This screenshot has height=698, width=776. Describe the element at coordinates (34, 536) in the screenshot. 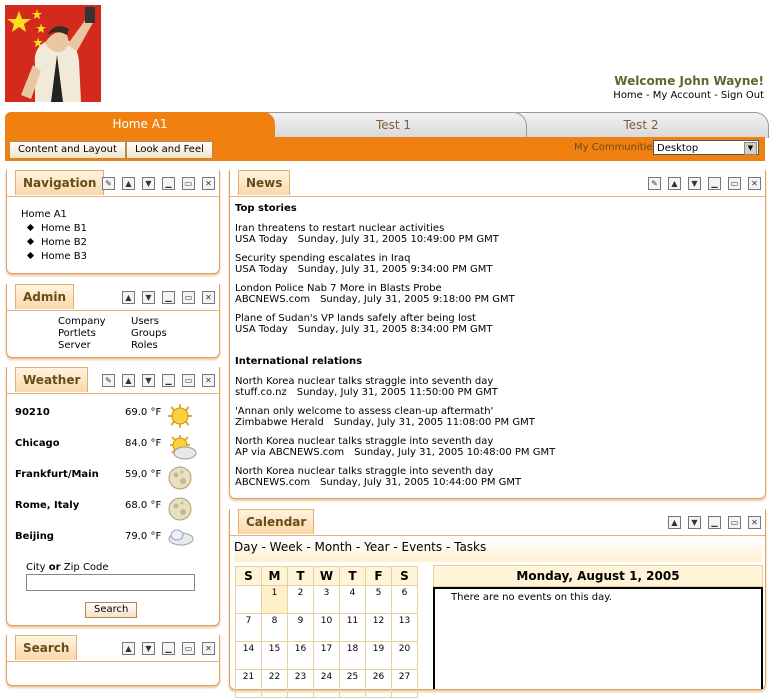

I see `weather-city: Beijing` at that location.